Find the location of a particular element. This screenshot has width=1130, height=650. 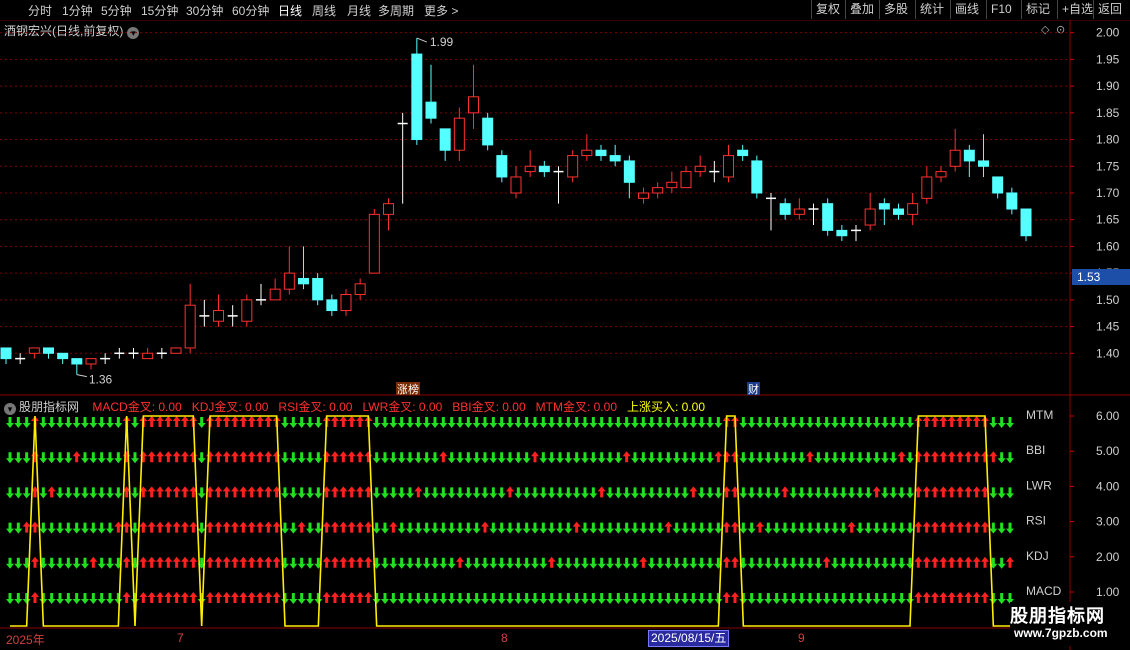

indicator-value-4: BBI金叉: 0.00 is located at coordinates (489, 407).